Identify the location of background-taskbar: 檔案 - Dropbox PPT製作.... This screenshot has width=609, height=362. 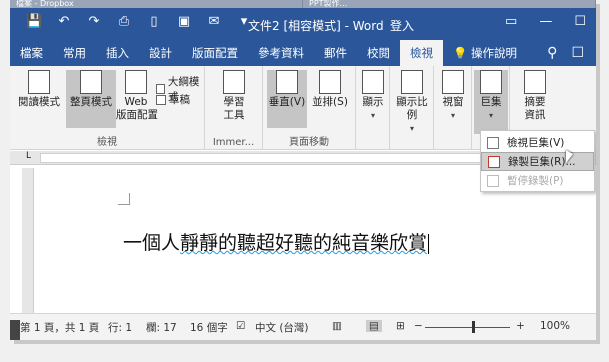
(303, 4).